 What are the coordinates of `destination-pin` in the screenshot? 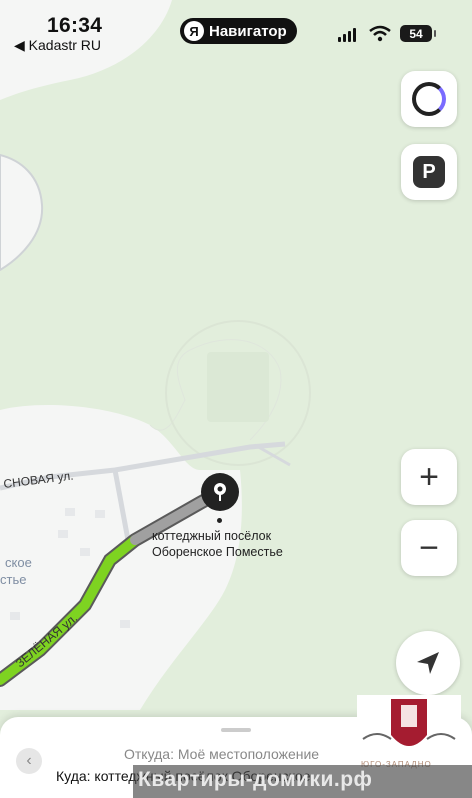 It's located at (220, 492).